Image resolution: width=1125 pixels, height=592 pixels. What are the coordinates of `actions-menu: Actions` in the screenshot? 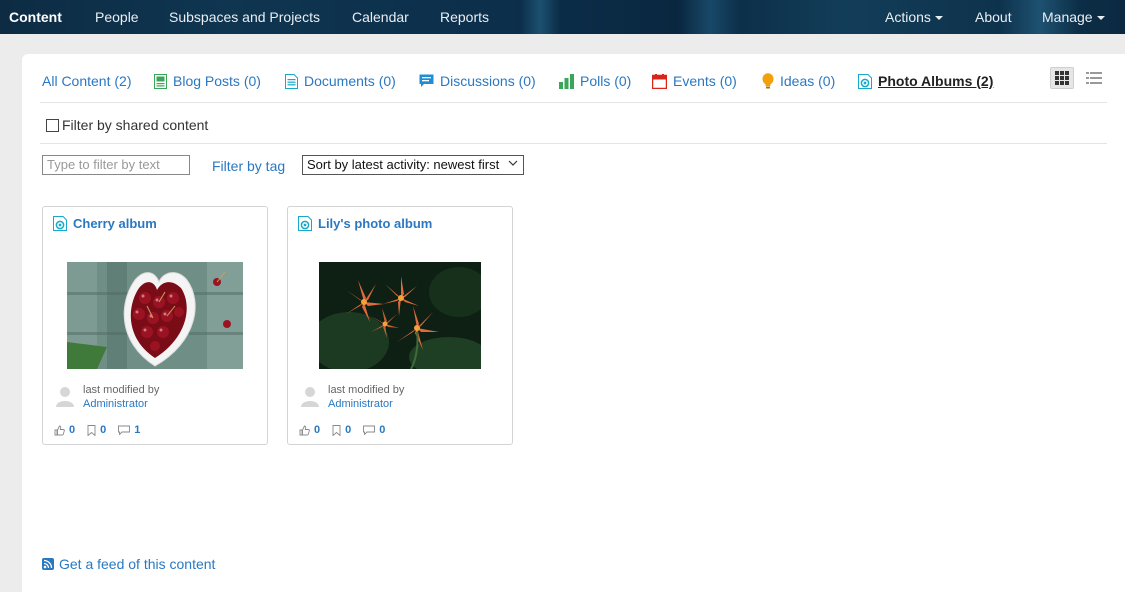 It's located at (914, 17).